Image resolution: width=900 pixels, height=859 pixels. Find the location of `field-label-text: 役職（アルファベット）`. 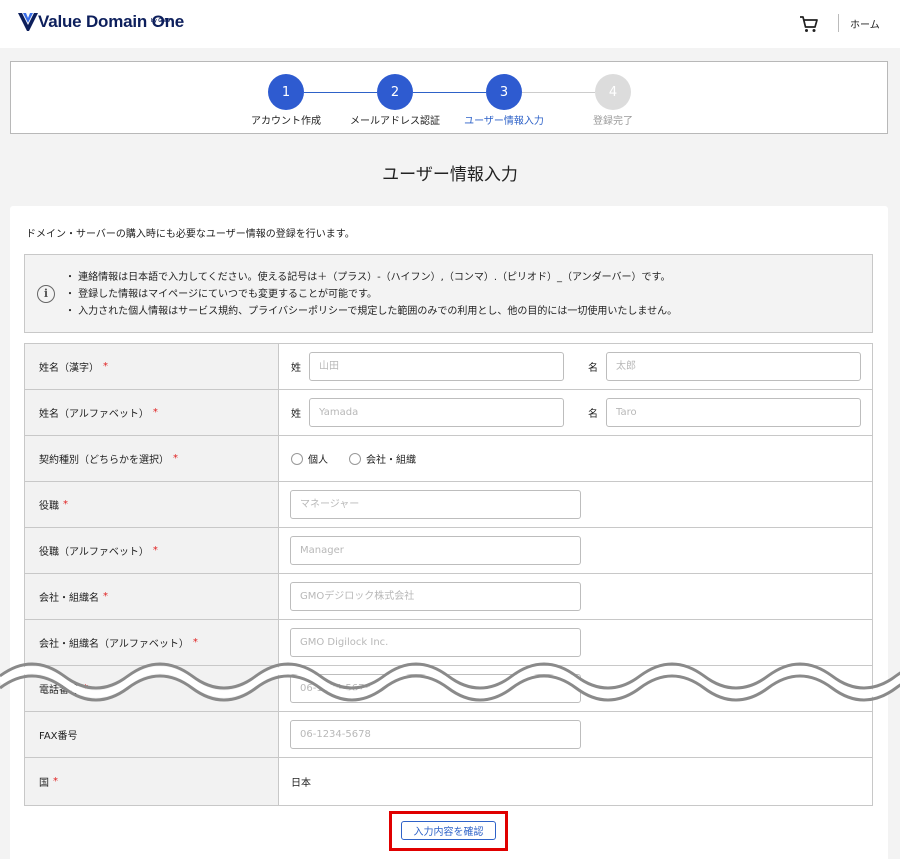

field-label-text: 役職（アルファベット） is located at coordinates (94, 552).